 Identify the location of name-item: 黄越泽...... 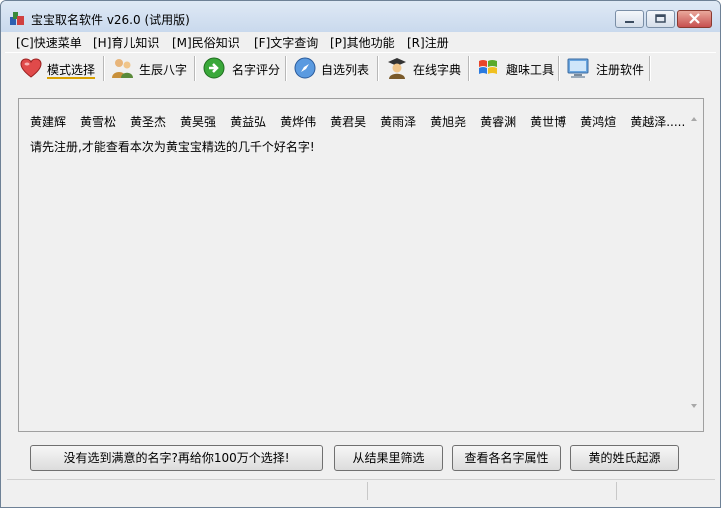
(658, 122).